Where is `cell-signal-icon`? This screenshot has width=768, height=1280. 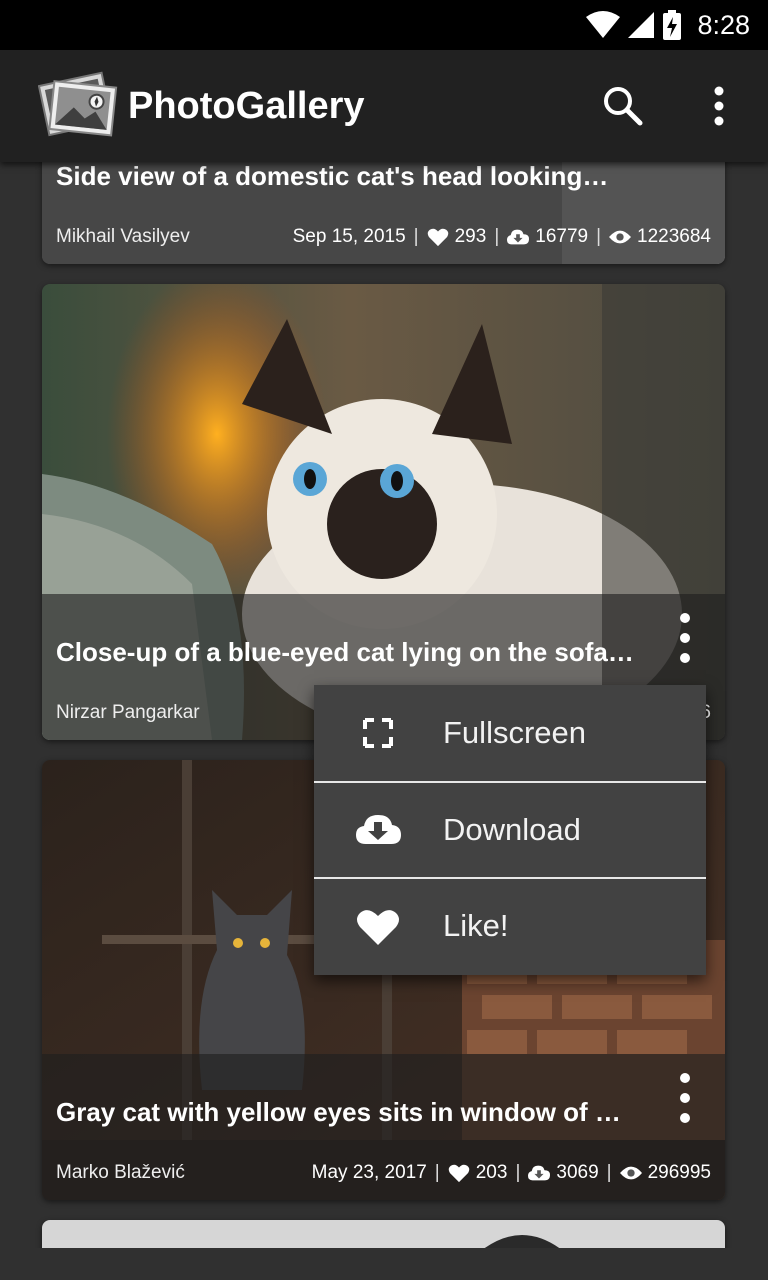 cell-signal-icon is located at coordinates (641, 25).